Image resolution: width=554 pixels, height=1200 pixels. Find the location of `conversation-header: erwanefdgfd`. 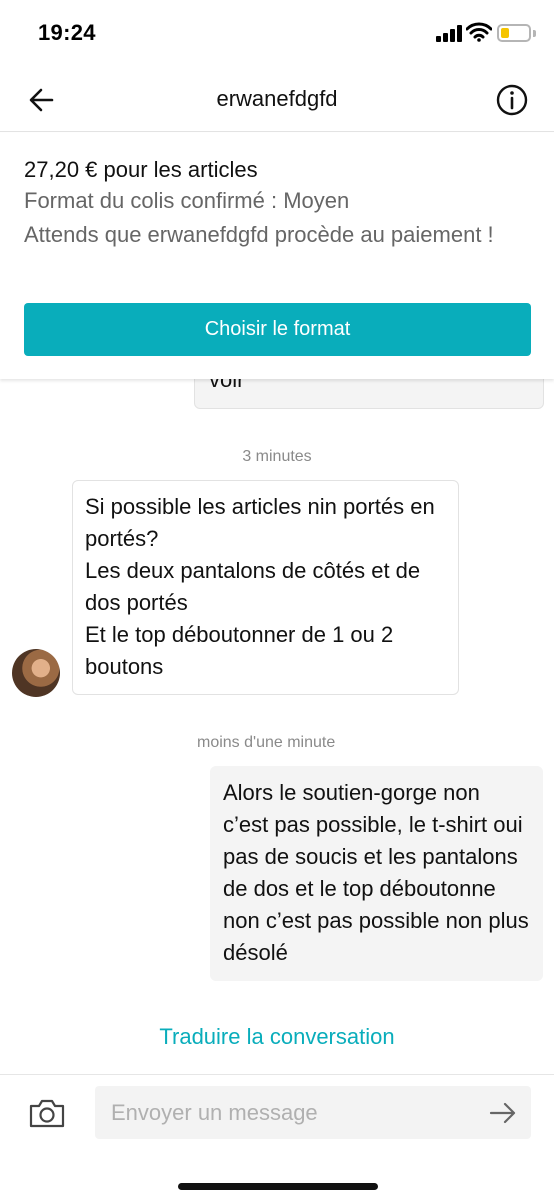

conversation-header: erwanefdgfd is located at coordinates (277, 100).